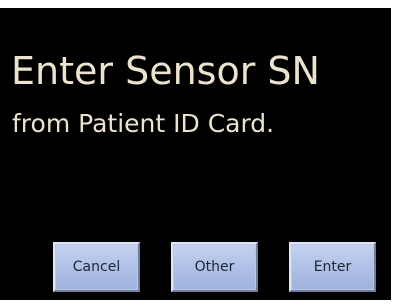  Describe the element at coordinates (143, 123) in the screenshot. I see `prompt-subtitle: from Patient ID Card.` at that location.